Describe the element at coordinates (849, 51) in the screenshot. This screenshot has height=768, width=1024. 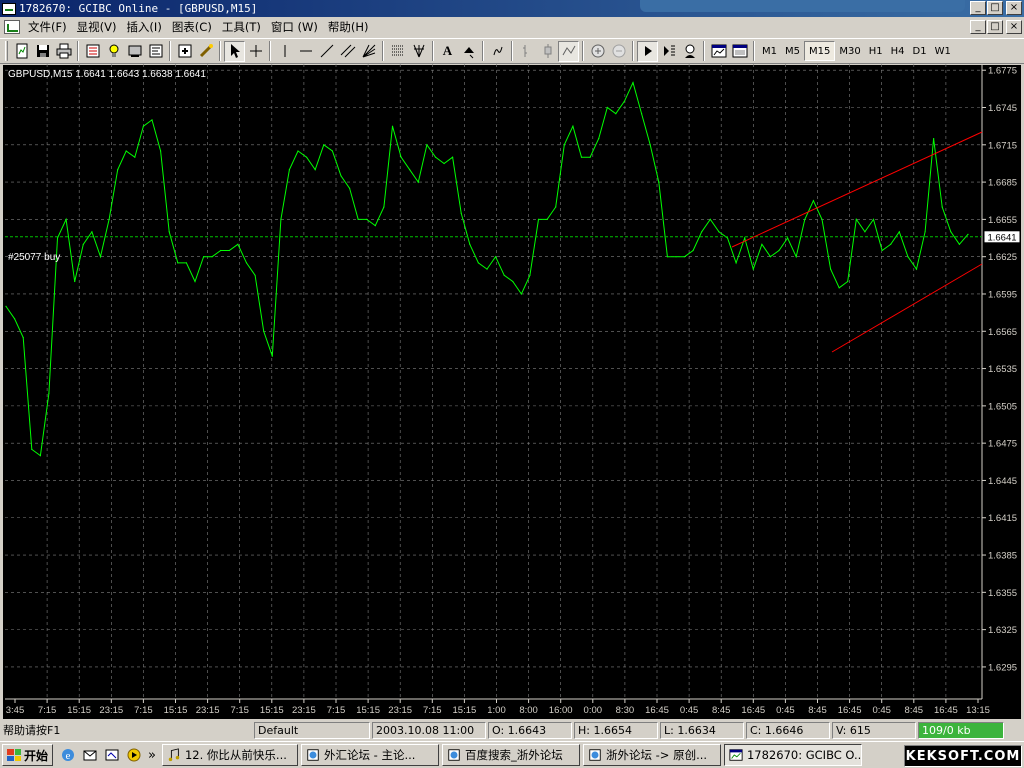
I see `timeframe-m30: M30` at that location.